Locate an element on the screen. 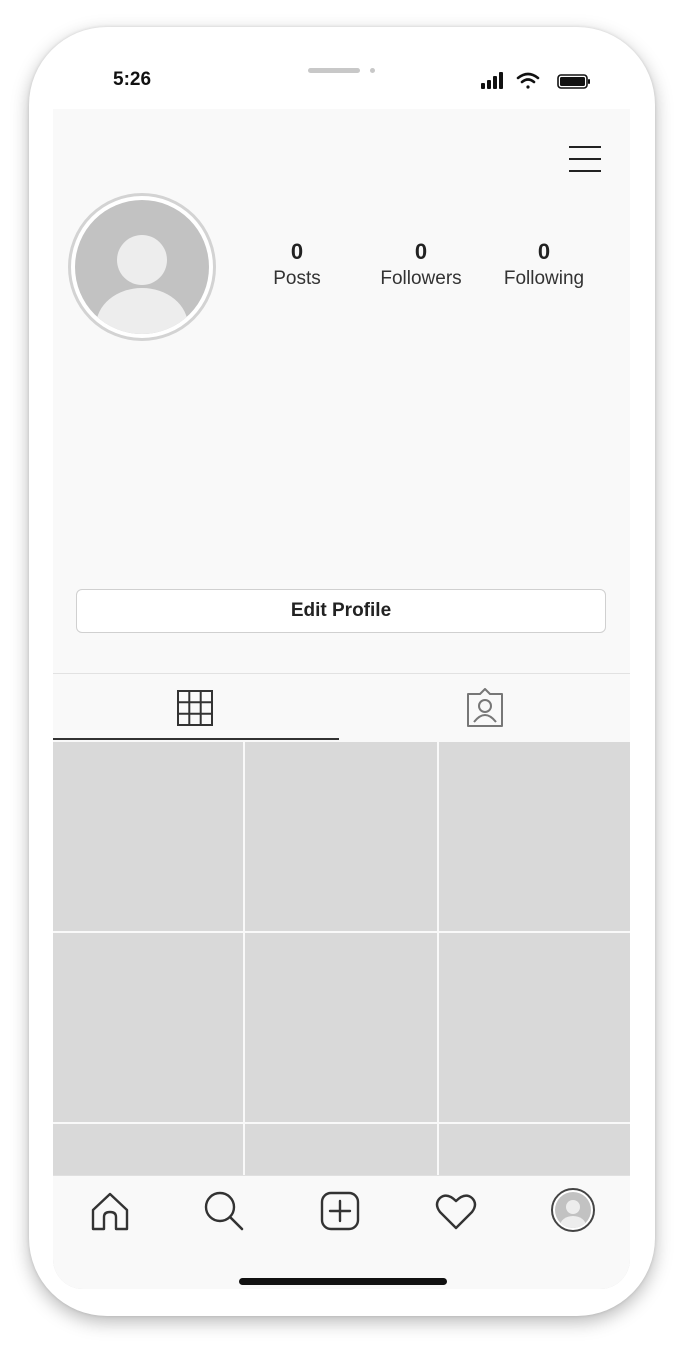 The height and width of the screenshot is (1356, 696). default-avatar-icon is located at coordinates (142, 267).